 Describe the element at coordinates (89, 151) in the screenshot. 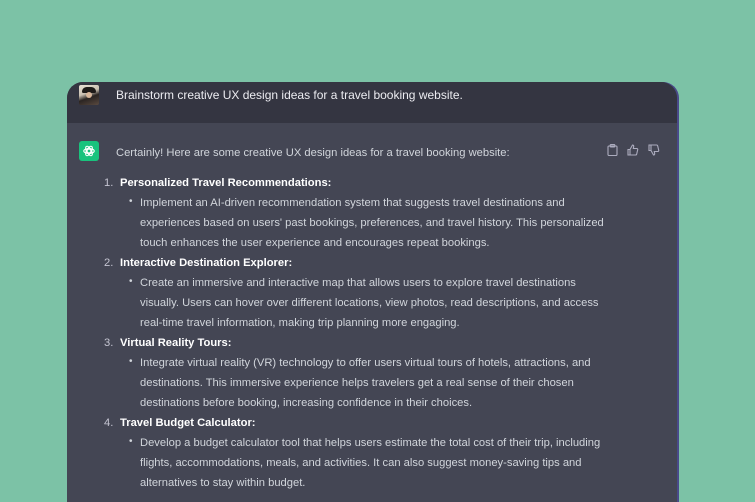

I see `openai-logo-icon` at that location.